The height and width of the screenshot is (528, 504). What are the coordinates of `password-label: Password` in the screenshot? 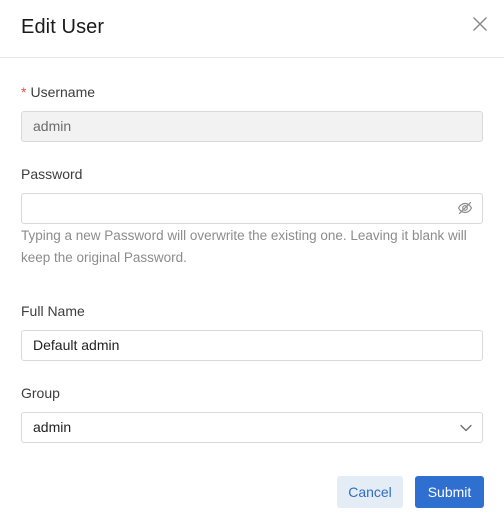 It's located at (52, 174).